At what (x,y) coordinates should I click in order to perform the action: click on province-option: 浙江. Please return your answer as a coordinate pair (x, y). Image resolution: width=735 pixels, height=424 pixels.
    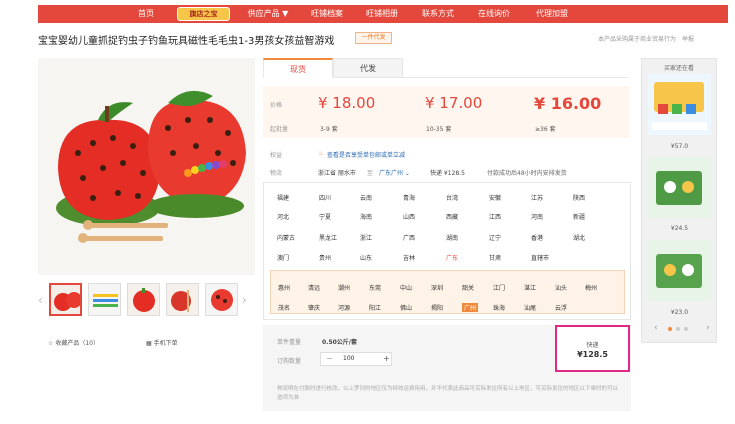
    Looking at the image, I should click on (366, 237).